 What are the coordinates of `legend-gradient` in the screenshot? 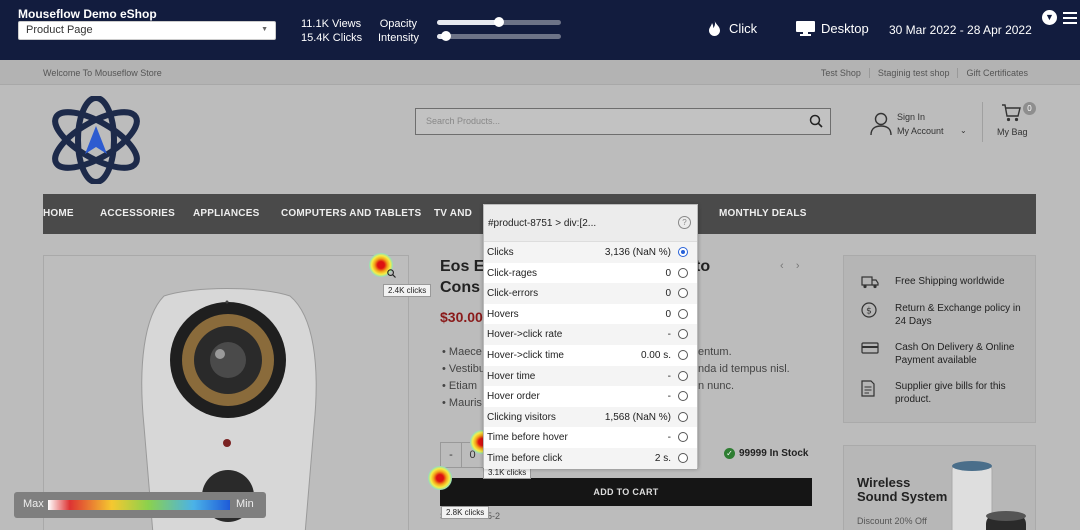 It's located at (139, 505).